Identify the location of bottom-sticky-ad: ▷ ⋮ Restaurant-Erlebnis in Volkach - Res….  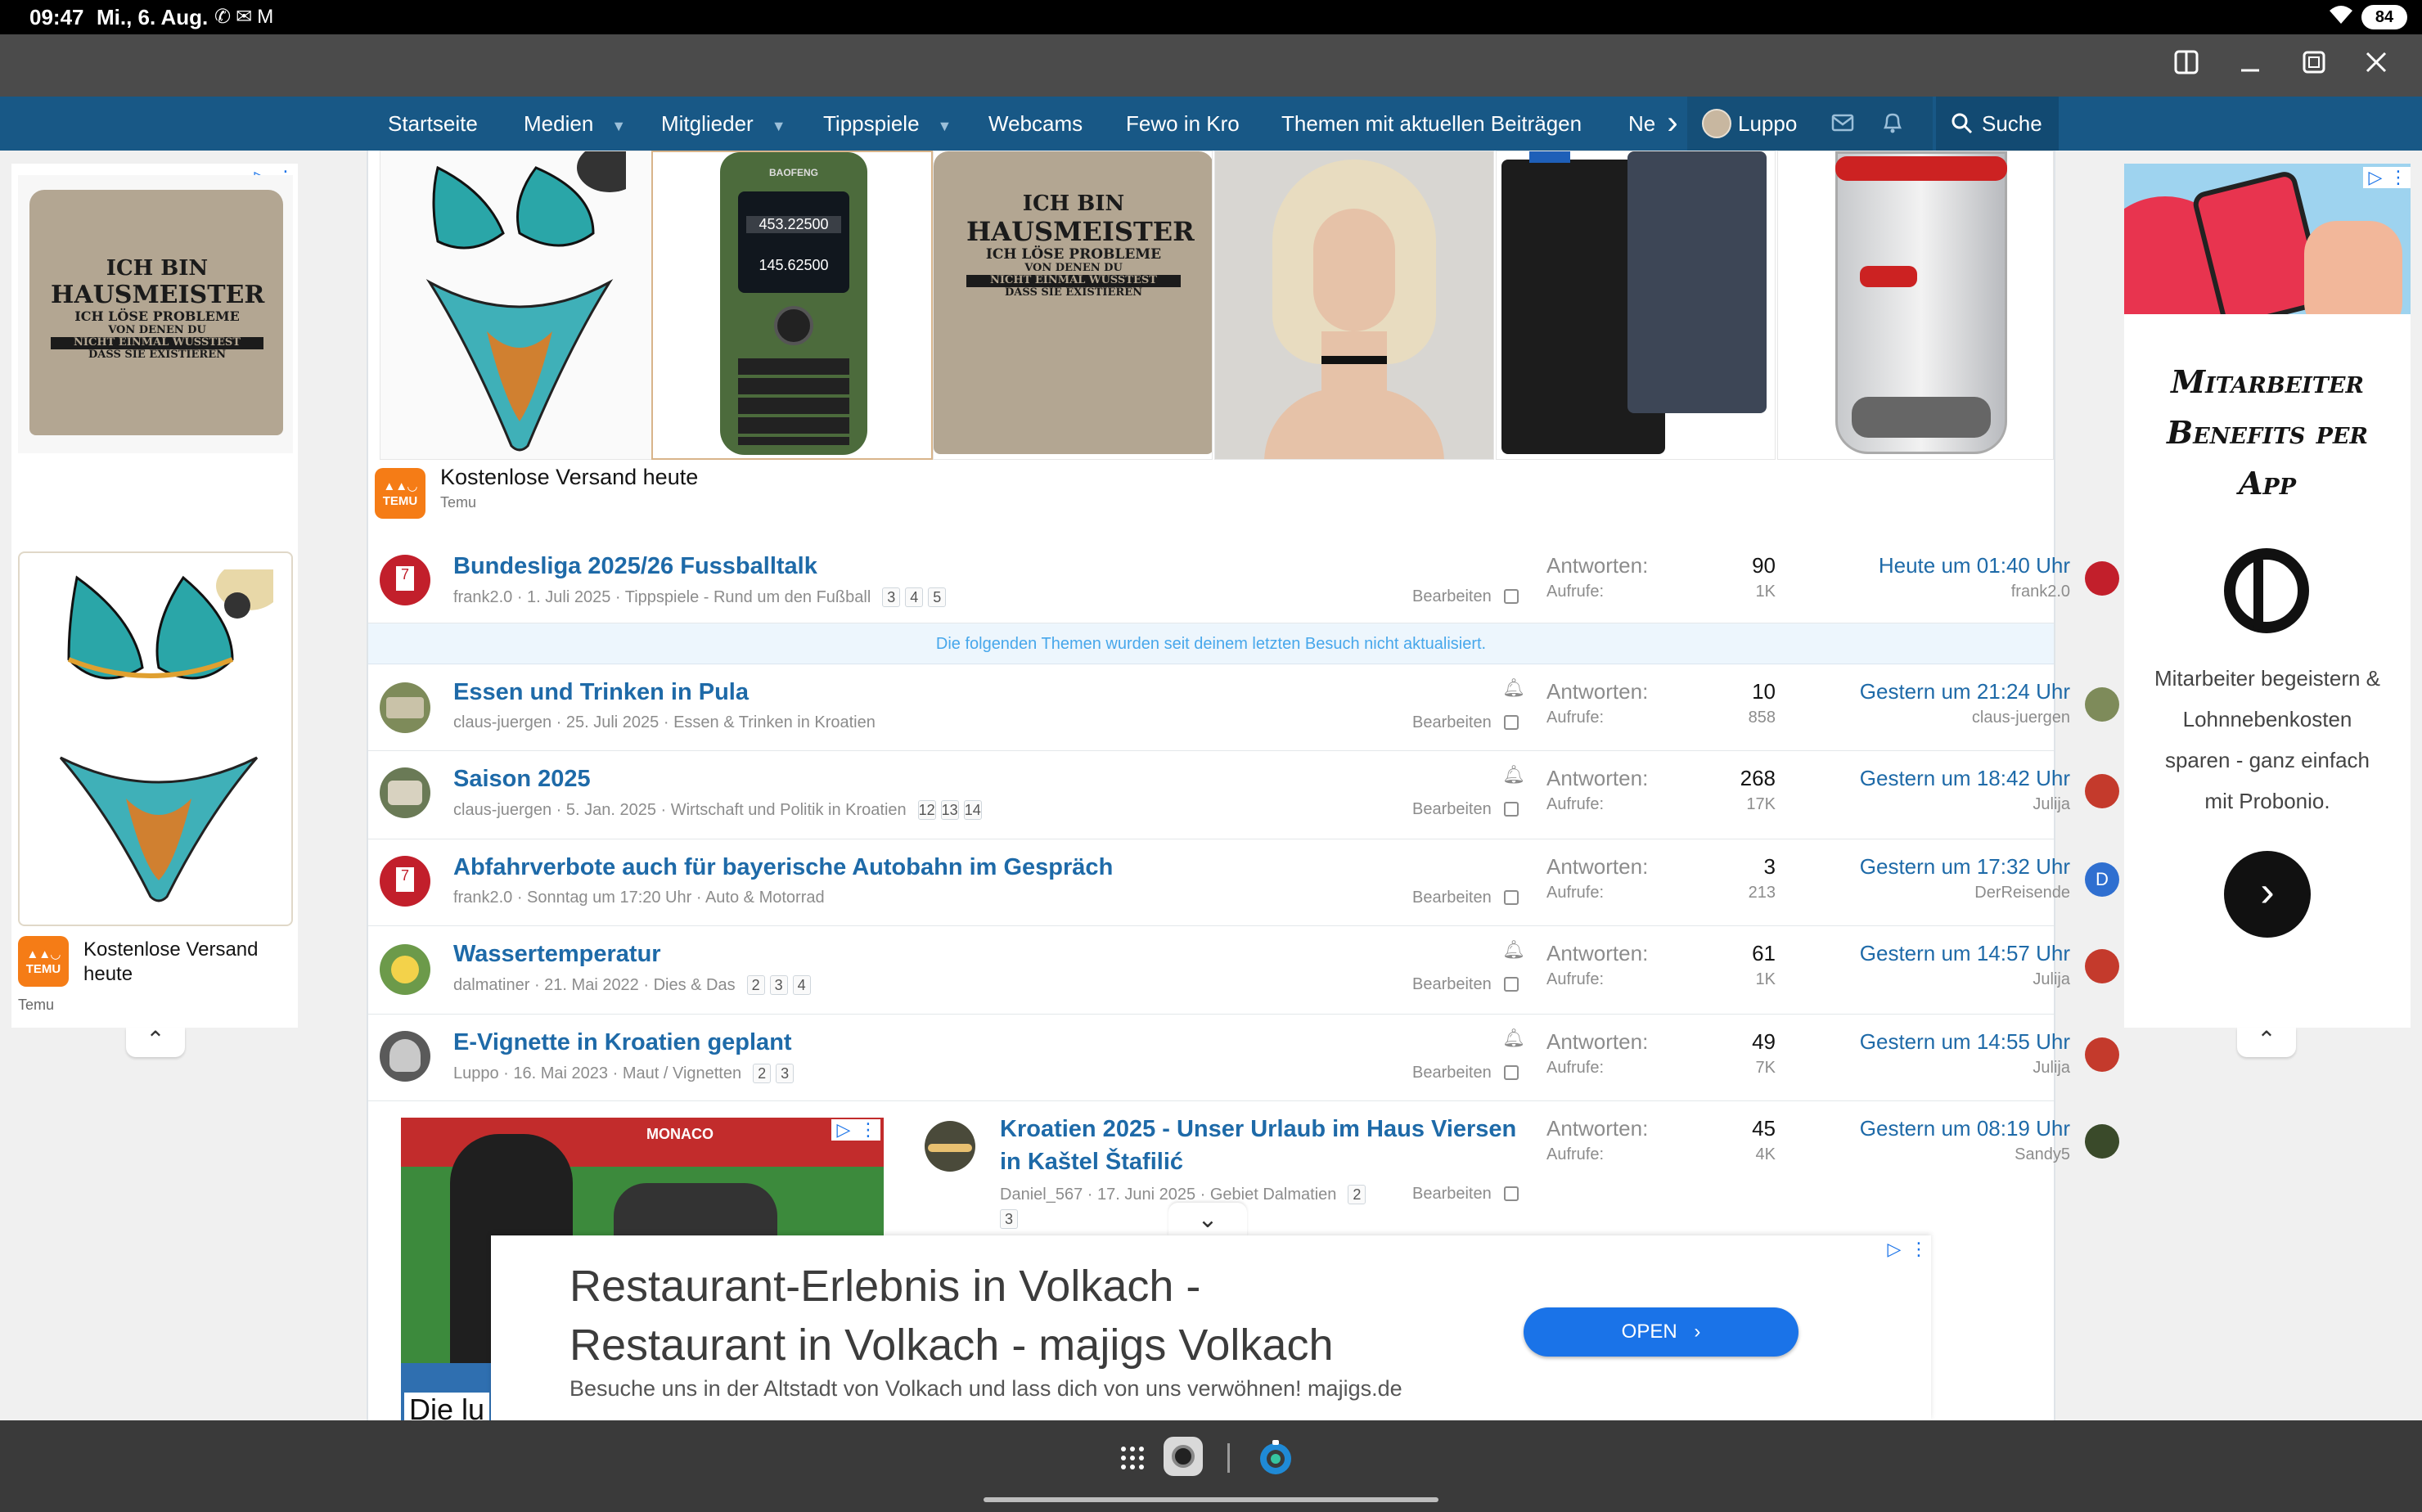
(1211, 1328).